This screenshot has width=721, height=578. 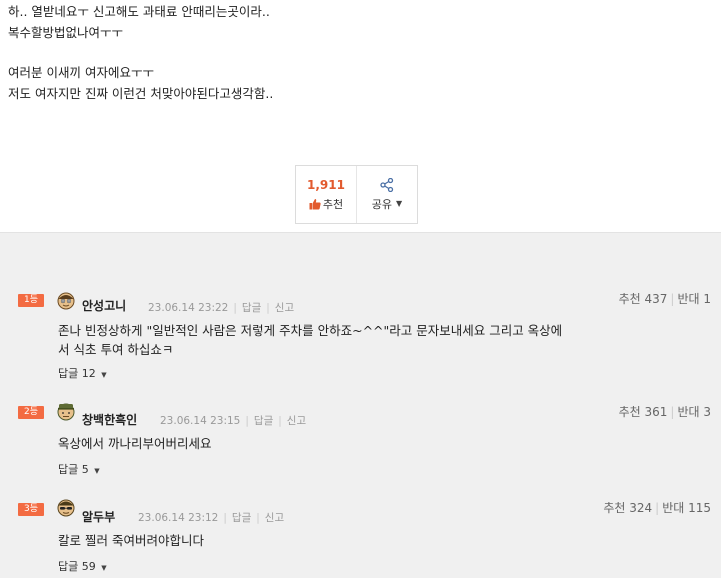 I want to click on rank-badge: 1등, so click(x=31, y=300).